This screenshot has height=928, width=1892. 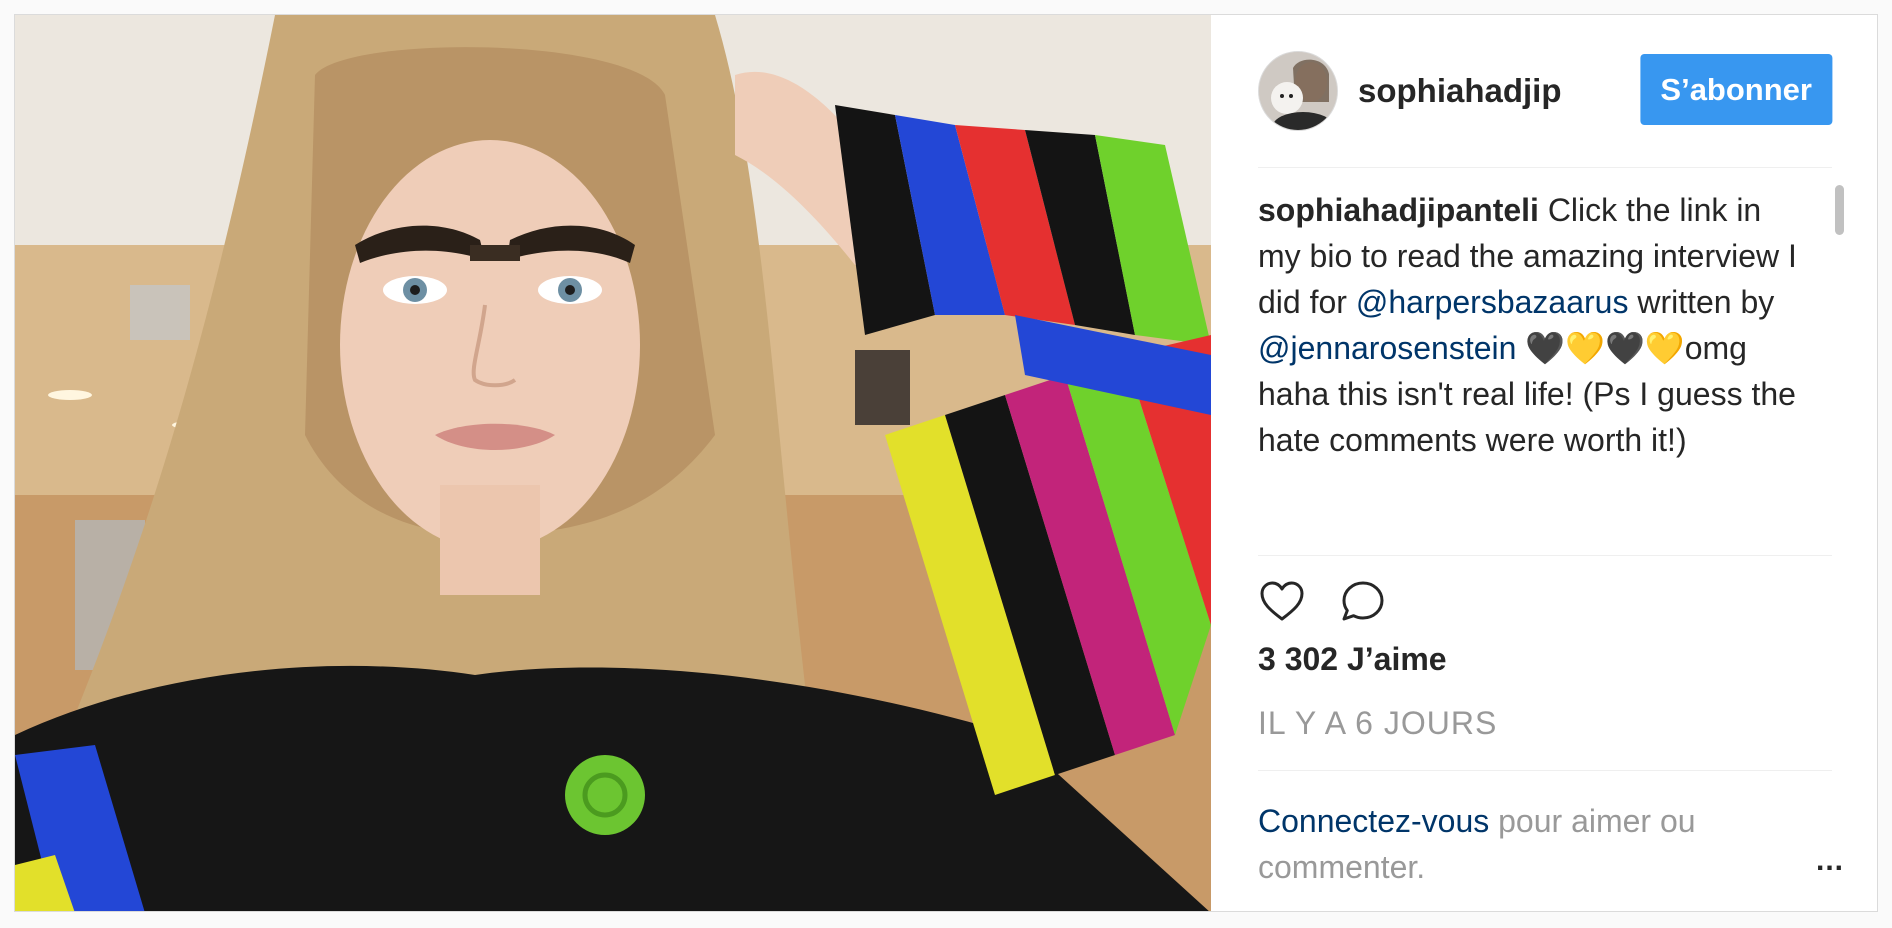 I want to click on post-header: sophiahadjip S’abonner, so click(x=1545, y=91).